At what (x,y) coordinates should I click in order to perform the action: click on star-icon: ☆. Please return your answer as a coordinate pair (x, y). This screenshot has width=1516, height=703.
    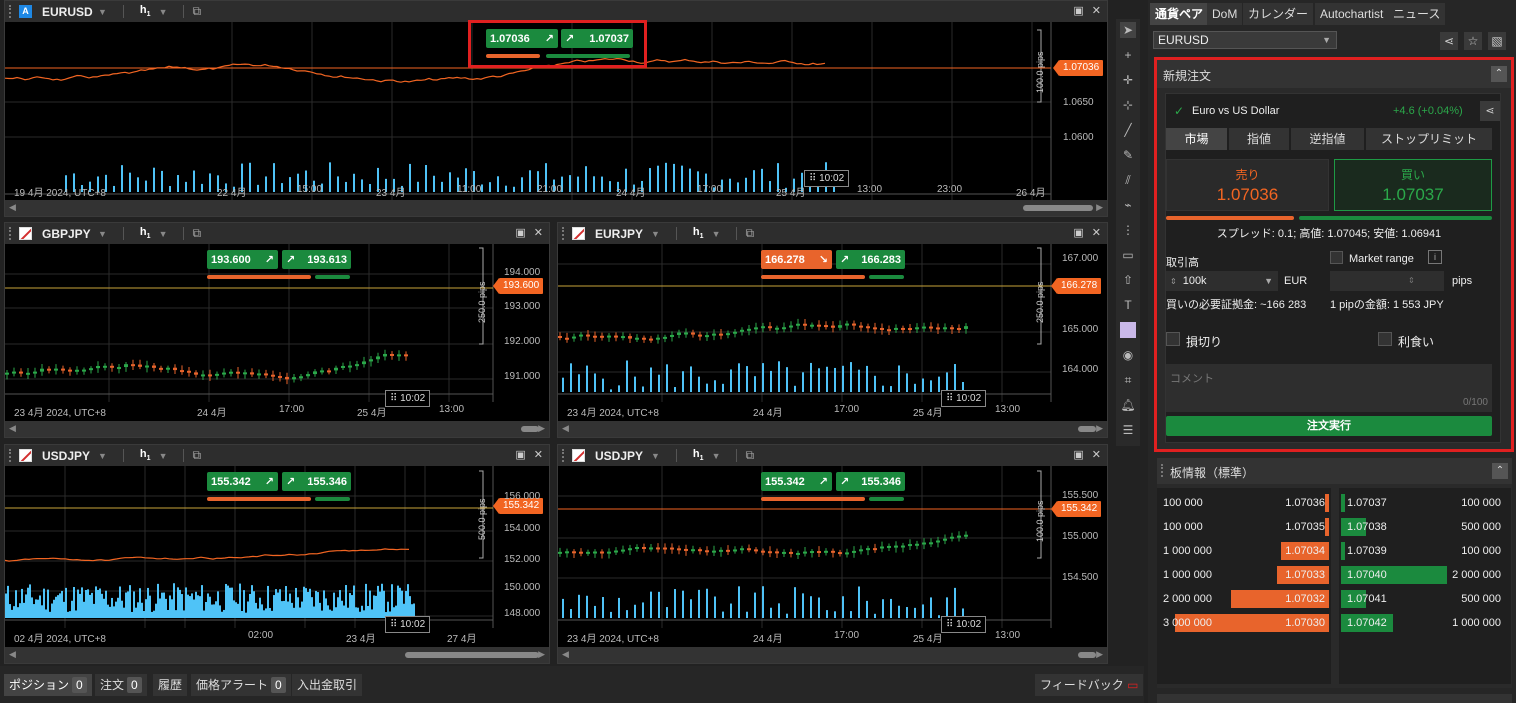
    Looking at the image, I should click on (1473, 41).